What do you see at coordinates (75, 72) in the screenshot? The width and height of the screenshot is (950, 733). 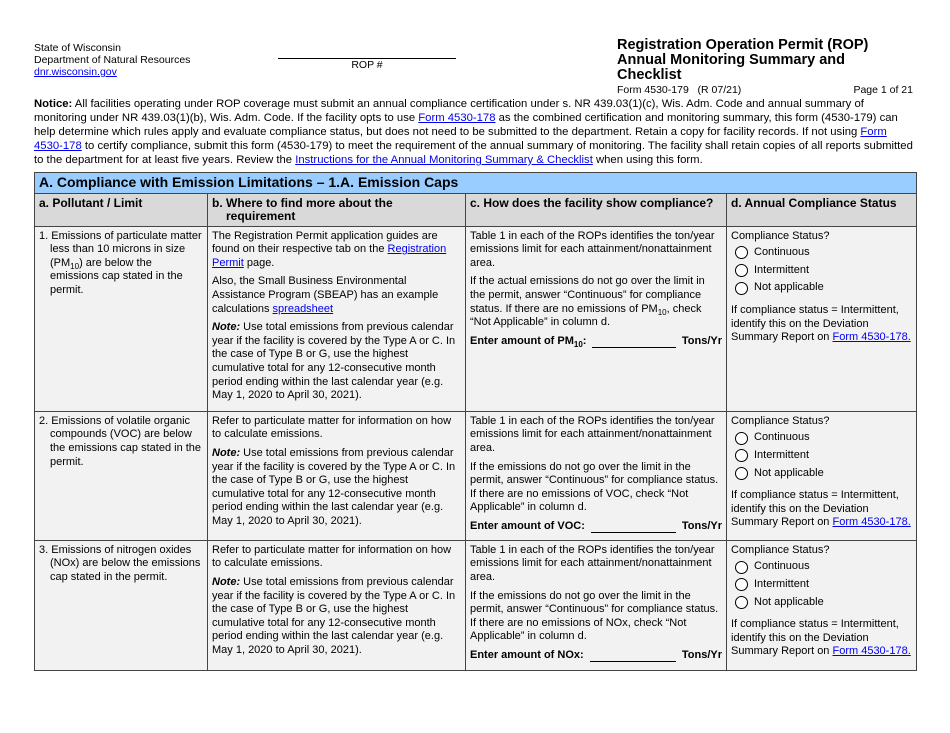 I see `agency-website-link: dnr.wisconsin.gov` at bounding box center [75, 72].